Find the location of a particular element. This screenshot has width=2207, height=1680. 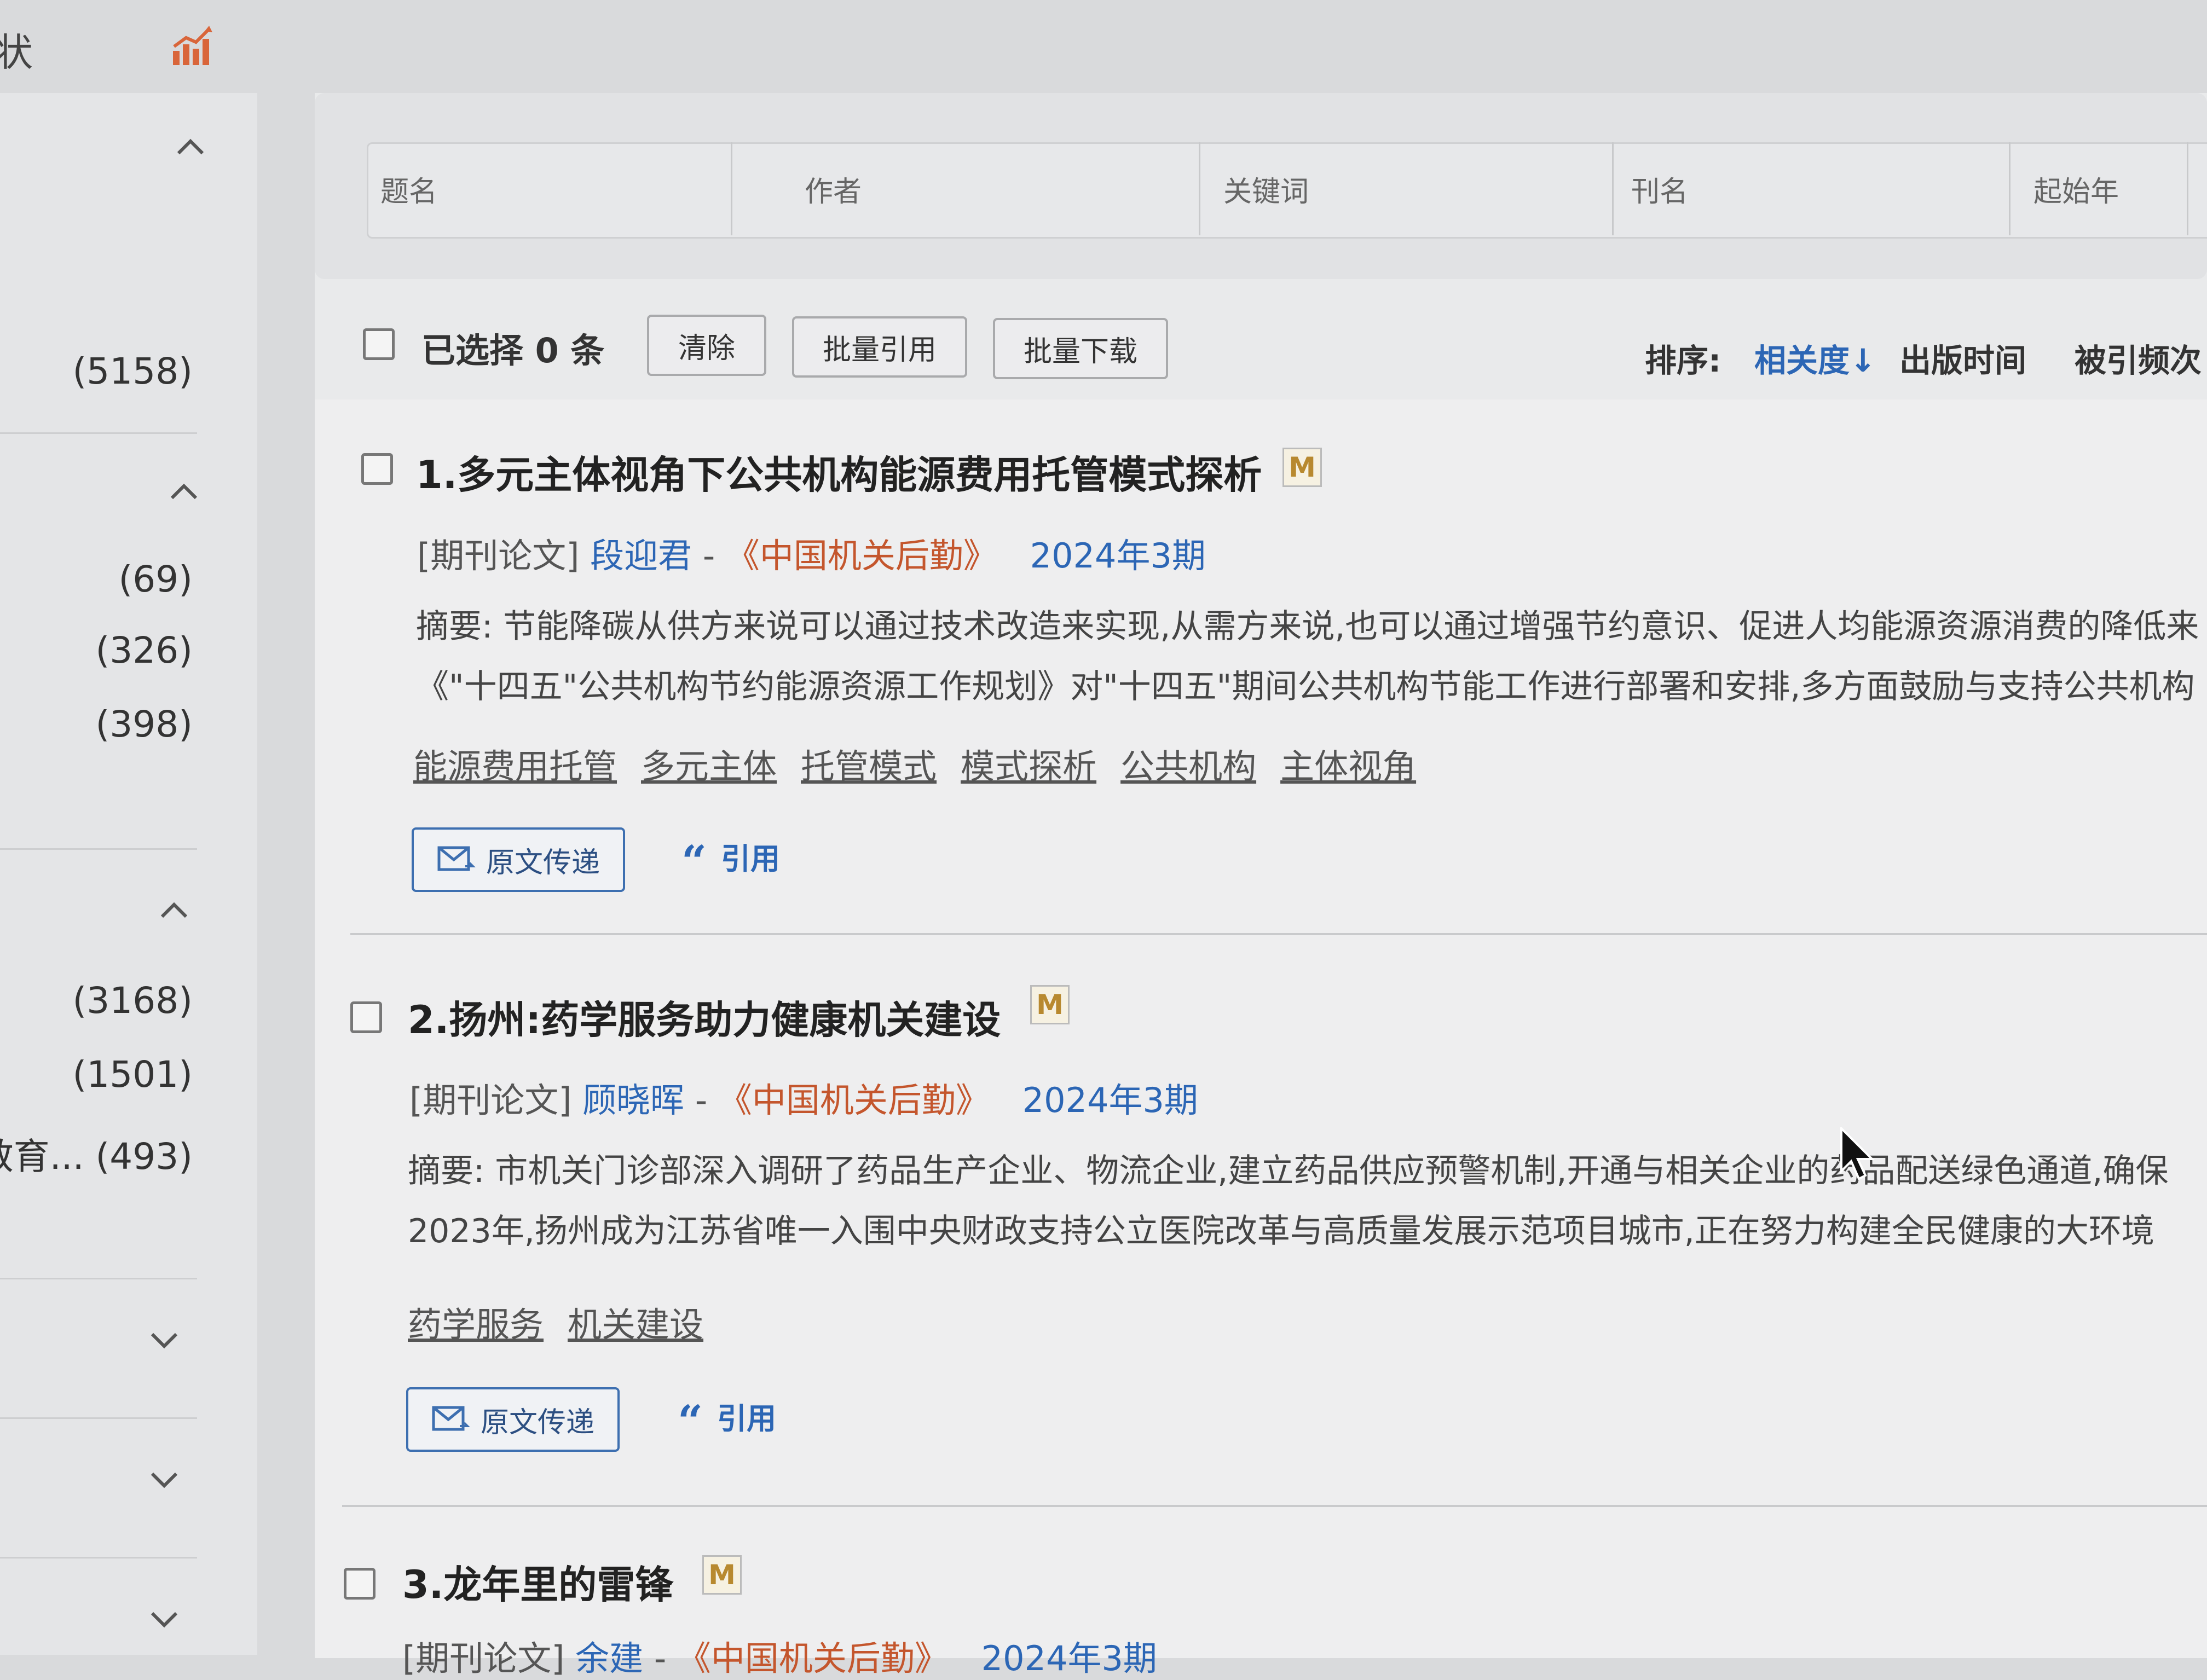

result-title: 3.龙年里的雷锋 is located at coordinates (537, 1581).